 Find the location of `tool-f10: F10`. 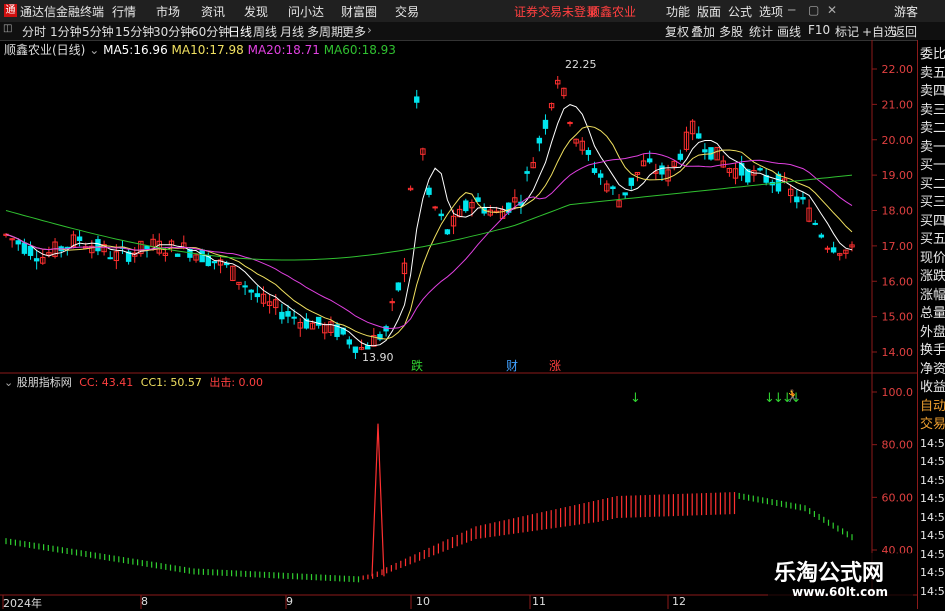

tool-f10: F10 is located at coordinates (819, 30).